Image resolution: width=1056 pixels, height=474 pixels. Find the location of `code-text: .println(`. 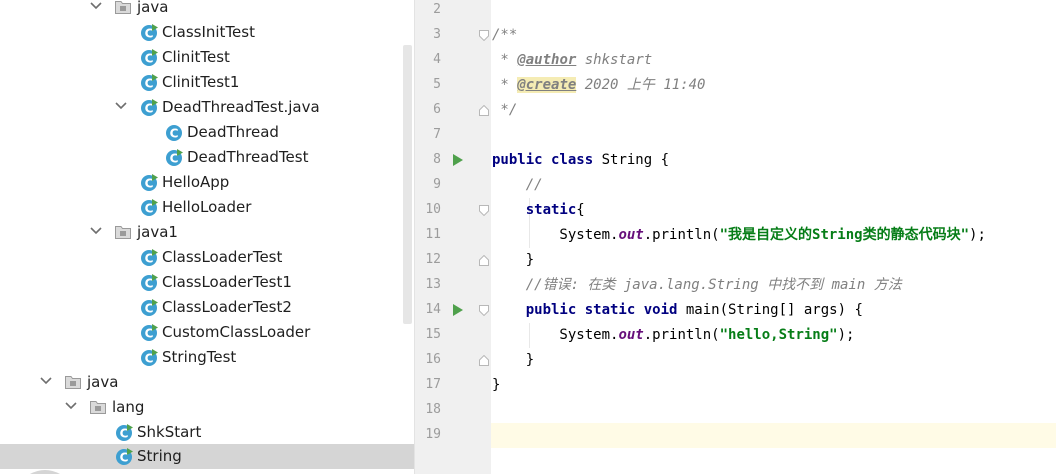

code-text: .println( is located at coordinates (681, 235).